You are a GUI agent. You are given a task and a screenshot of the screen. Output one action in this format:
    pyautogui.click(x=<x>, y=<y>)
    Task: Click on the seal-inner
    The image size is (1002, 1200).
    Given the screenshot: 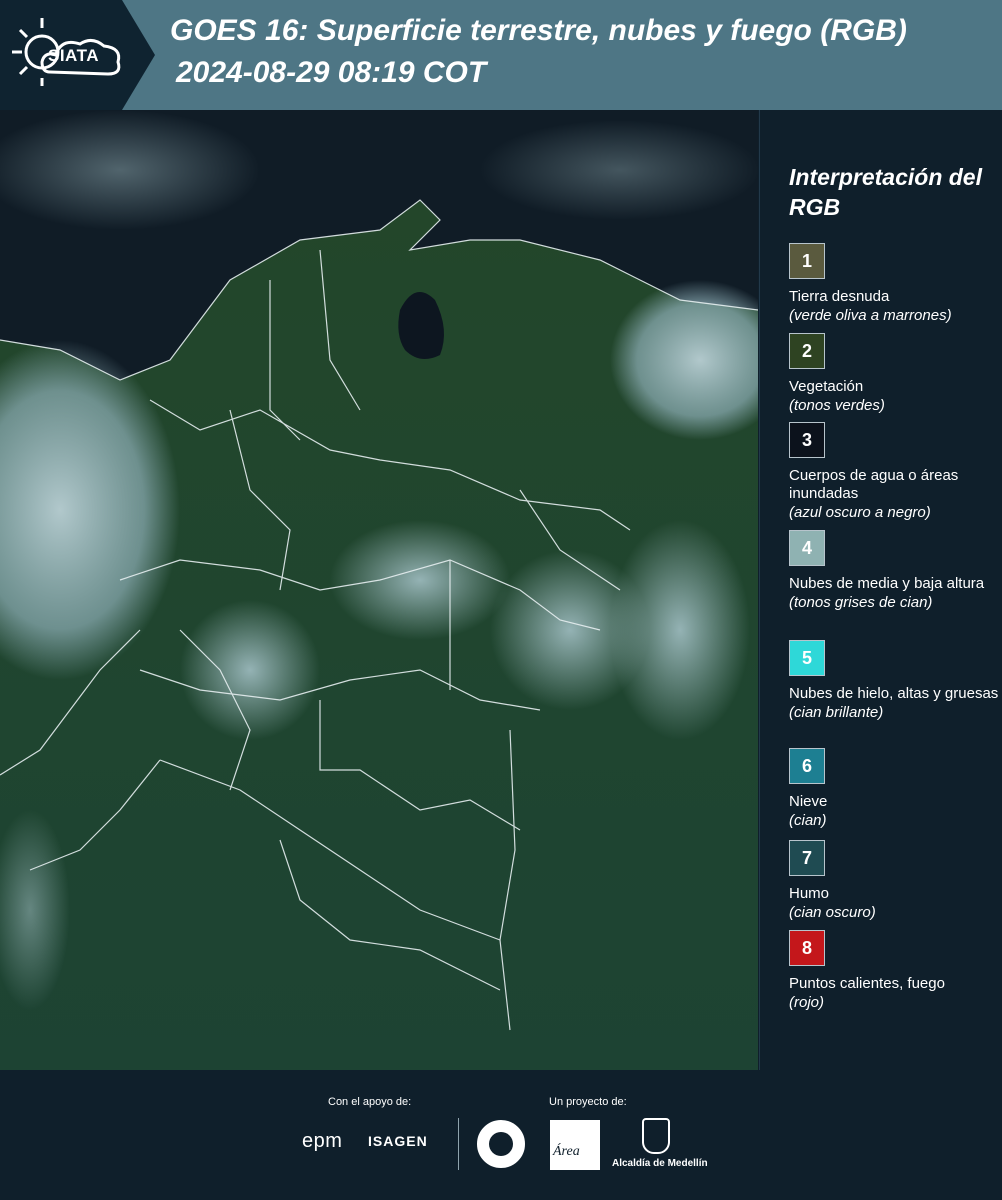 What is the action you would take?
    pyautogui.click(x=501, y=1144)
    